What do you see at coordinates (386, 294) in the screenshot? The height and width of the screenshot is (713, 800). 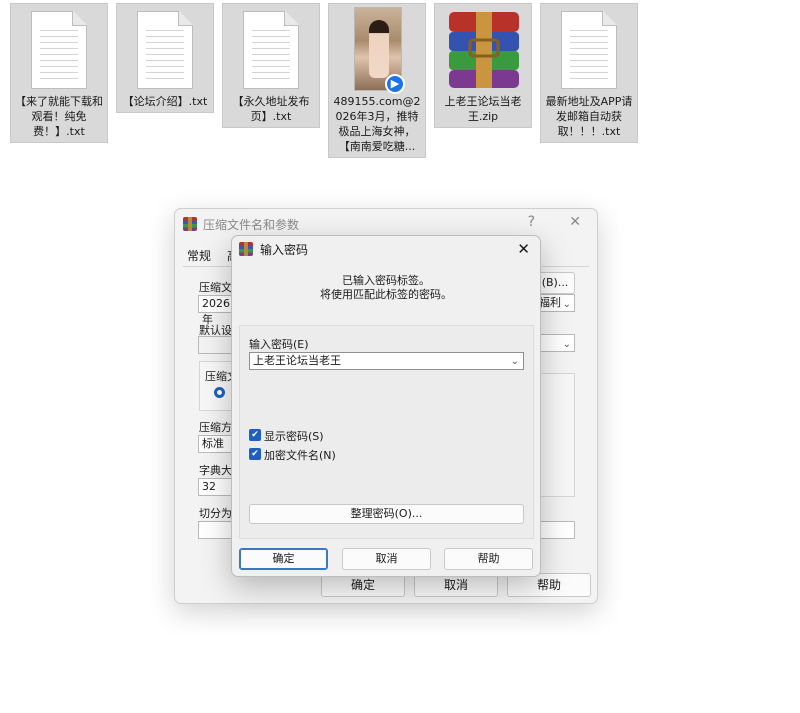 I see `info-line: 将使用匹配此标签的密码。` at bounding box center [386, 294].